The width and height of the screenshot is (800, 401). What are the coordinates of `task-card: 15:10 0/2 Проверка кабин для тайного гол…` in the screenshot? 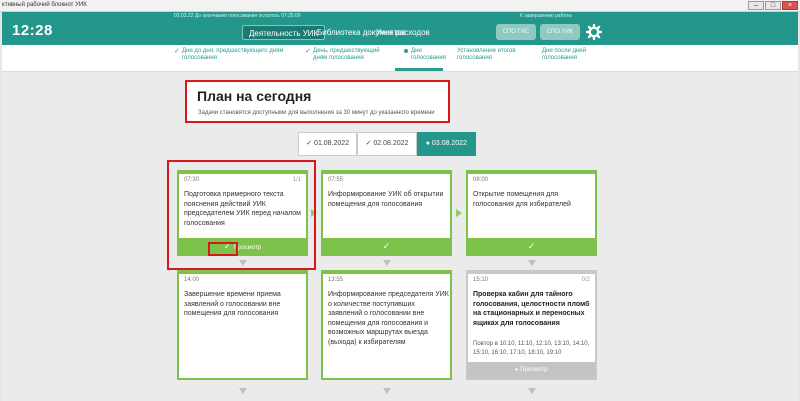 It's located at (531, 325).